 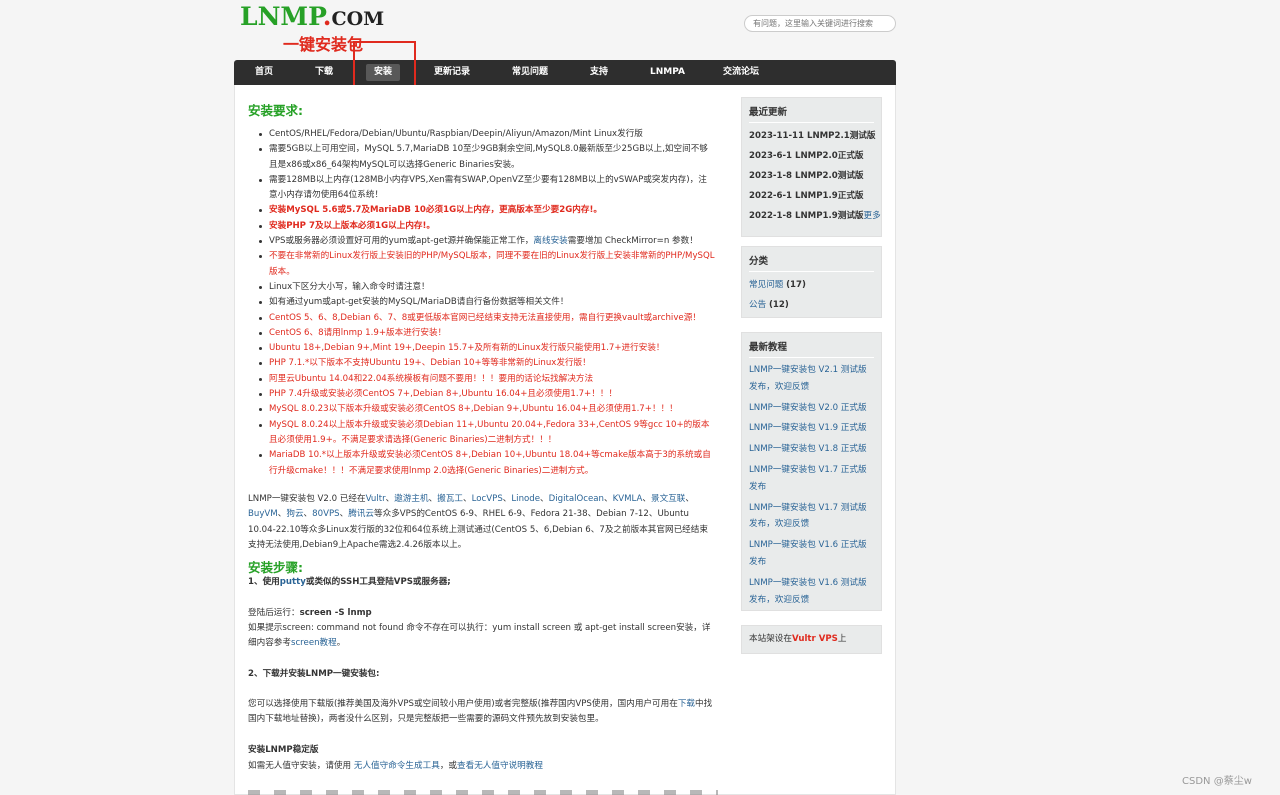 What do you see at coordinates (487, 226) in the screenshot?
I see `list-item: 安装PHP 7及以上版本必须1G以上内存!。` at bounding box center [487, 226].